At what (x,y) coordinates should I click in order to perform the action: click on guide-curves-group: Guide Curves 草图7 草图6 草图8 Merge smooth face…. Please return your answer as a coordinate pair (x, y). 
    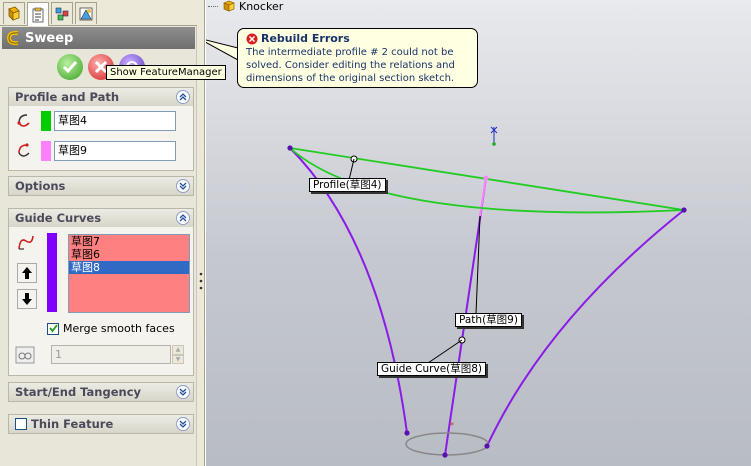
    Looking at the image, I should click on (101, 292).